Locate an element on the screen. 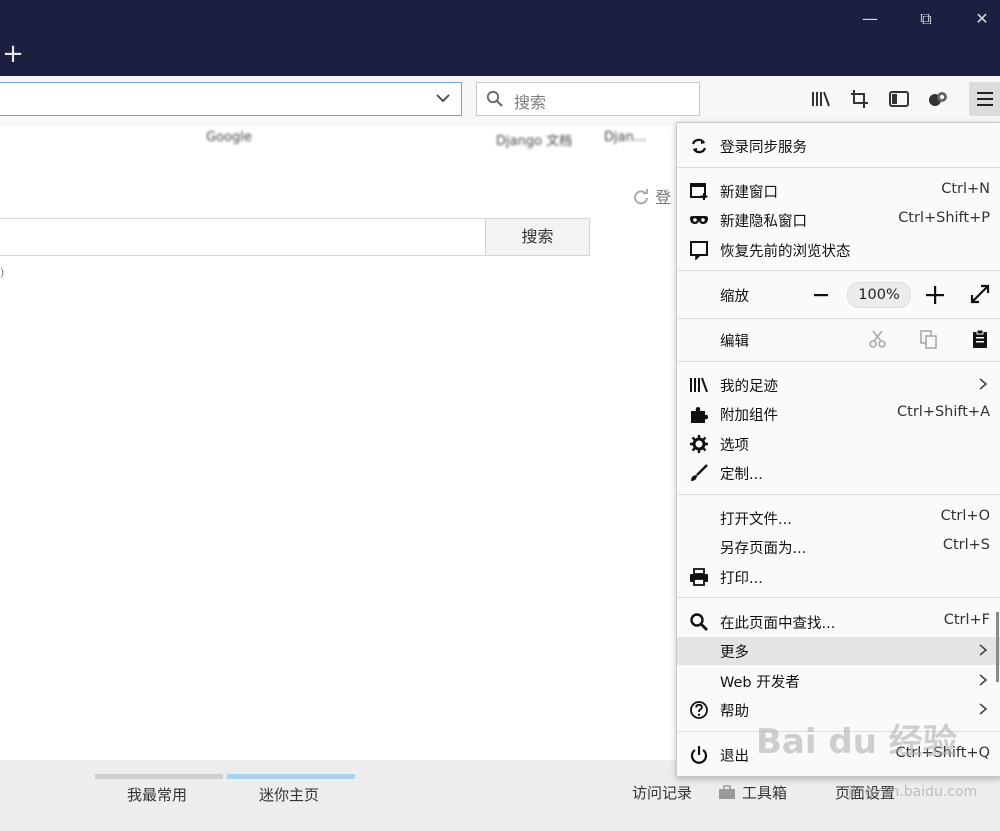 The width and height of the screenshot is (1000, 831). menu-item-restore-session: 恢复先前的浏览状态 is located at coordinates (838, 250).